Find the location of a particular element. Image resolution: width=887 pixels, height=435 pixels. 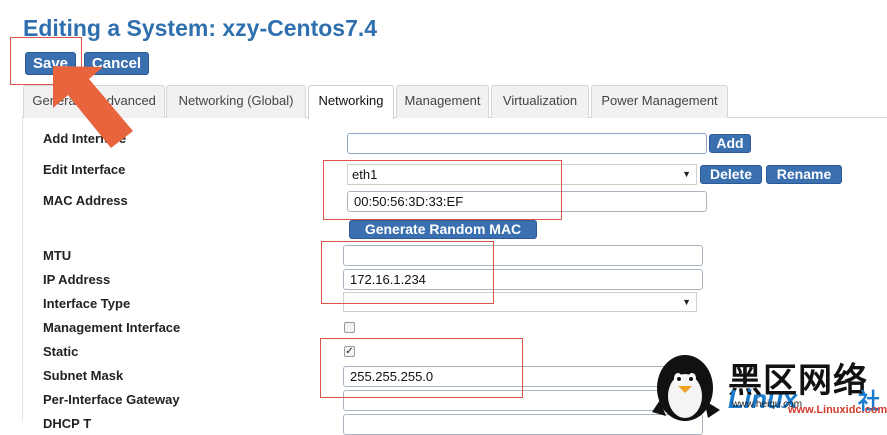

tab-networking-global: Networking (Global) is located at coordinates (236, 101).